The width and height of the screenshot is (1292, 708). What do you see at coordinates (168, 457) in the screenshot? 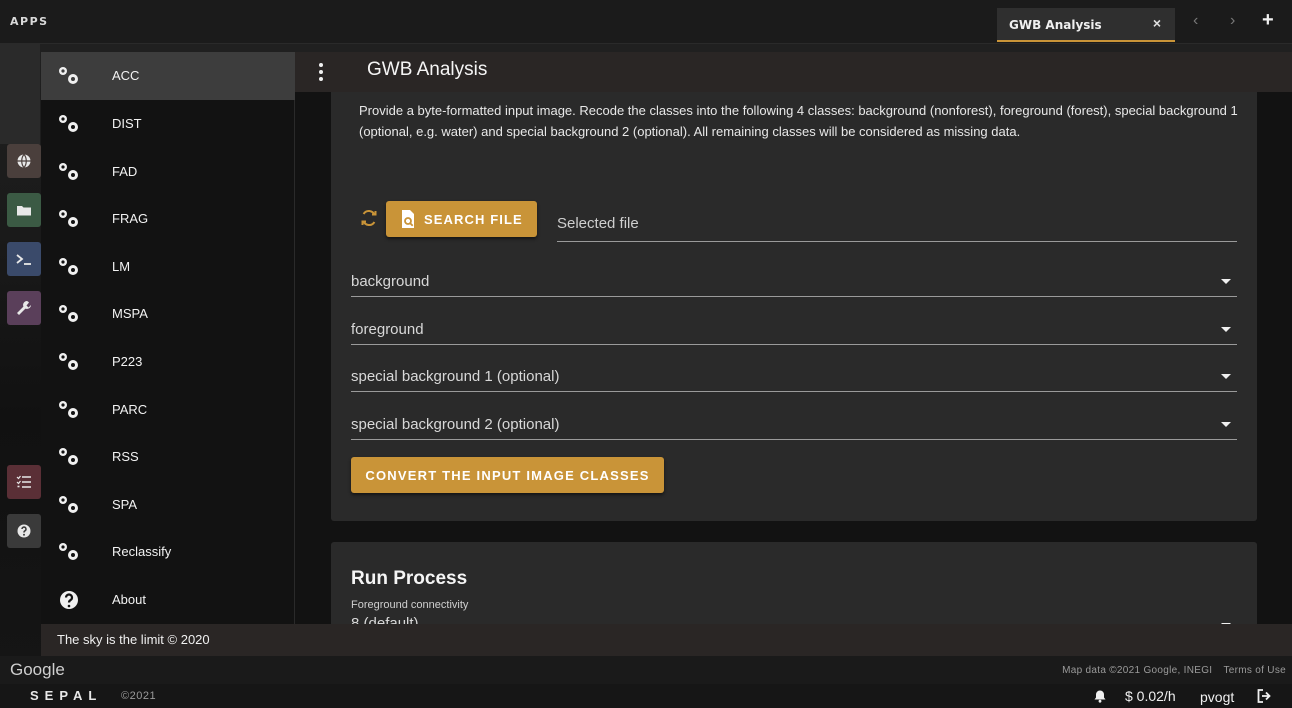
I see `drawer-item-rss: RSS` at bounding box center [168, 457].